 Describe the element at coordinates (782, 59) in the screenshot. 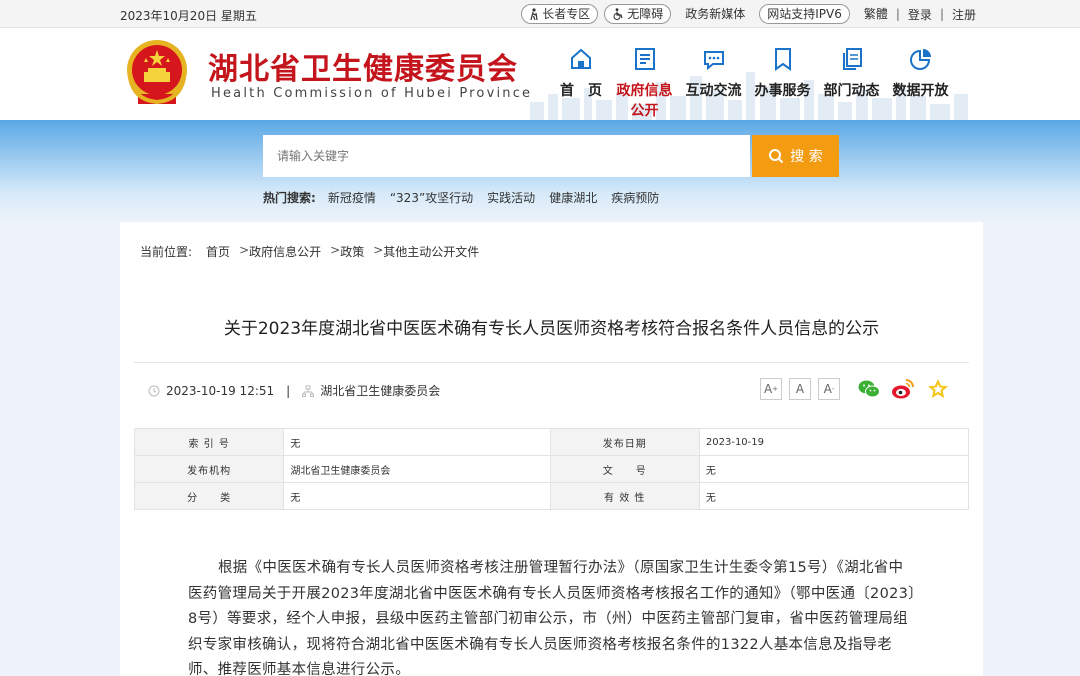

I see `bookmark-icon` at that location.